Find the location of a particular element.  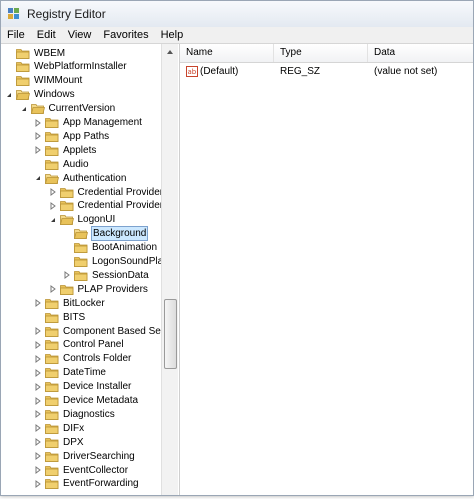

tree-item-label: App Paths is located at coordinates (86, 136).